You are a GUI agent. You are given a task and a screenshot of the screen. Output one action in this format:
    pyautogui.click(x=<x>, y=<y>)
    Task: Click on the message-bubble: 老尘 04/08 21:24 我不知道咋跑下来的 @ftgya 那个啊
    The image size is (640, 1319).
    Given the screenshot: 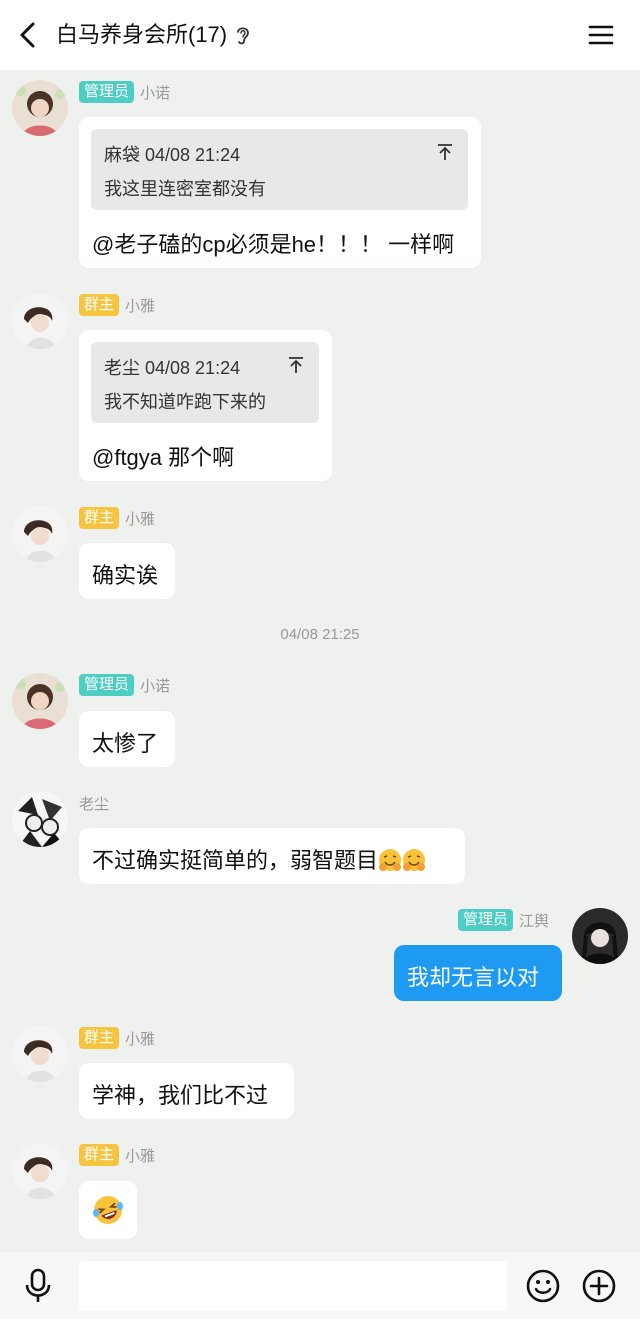 What is the action you would take?
    pyautogui.click(x=205, y=405)
    